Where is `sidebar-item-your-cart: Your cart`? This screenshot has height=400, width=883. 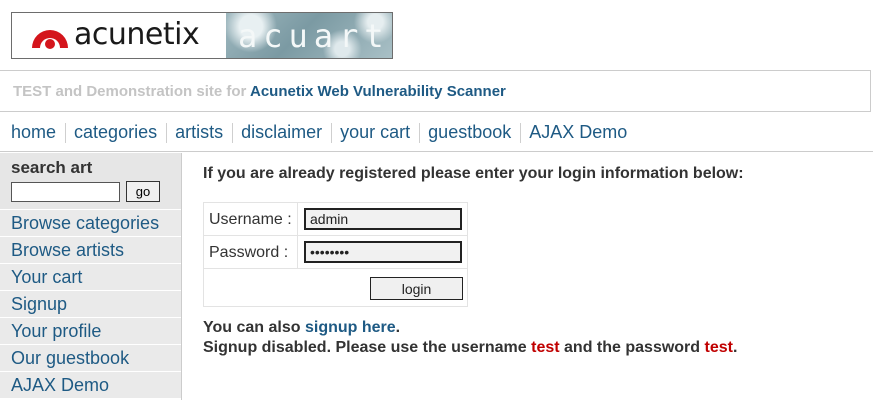
sidebar-item-your-cart: Your cart is located at coordinates (90, 277).